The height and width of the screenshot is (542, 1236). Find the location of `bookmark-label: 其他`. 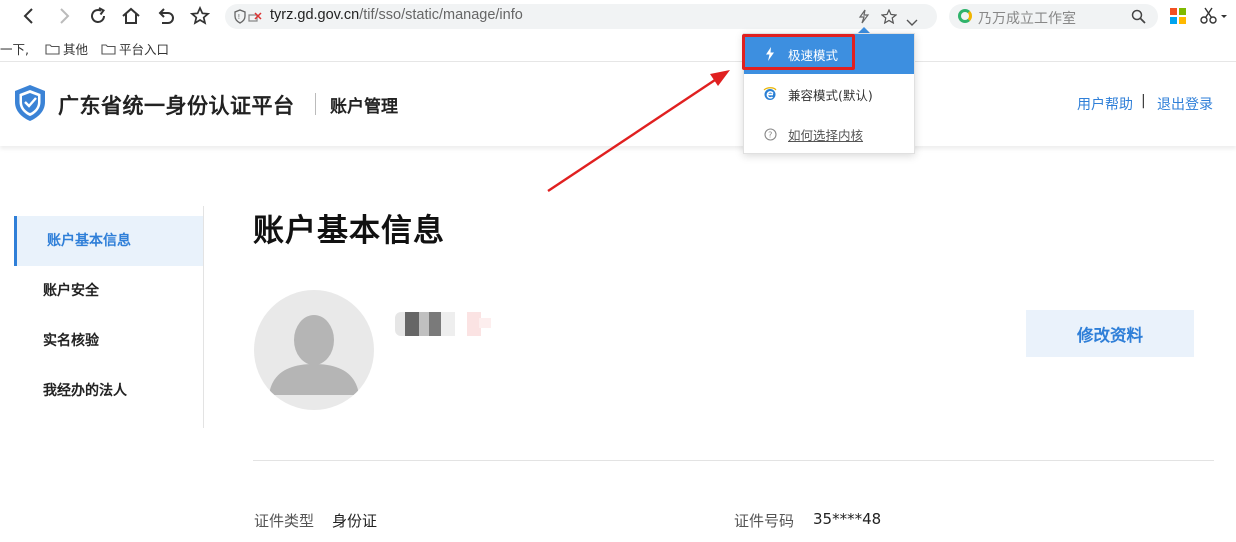

bookmark-label: 其他 is located at coordinates (76, 49).